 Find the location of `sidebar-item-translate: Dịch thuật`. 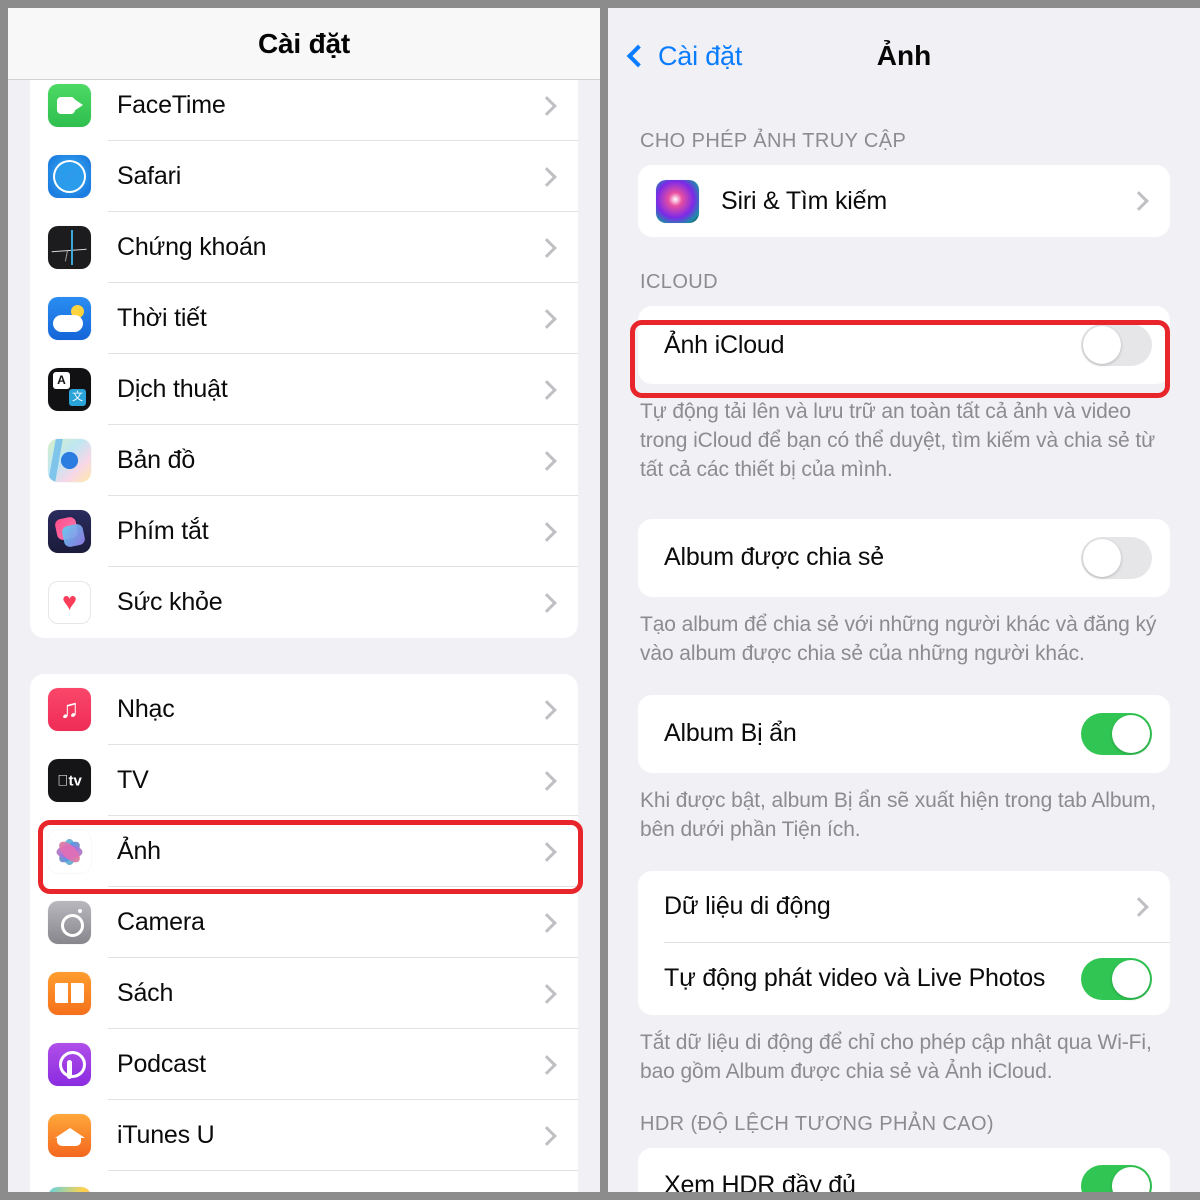

sidebar-item-translate: Dịch thuật is located at coordinates (304, 389).